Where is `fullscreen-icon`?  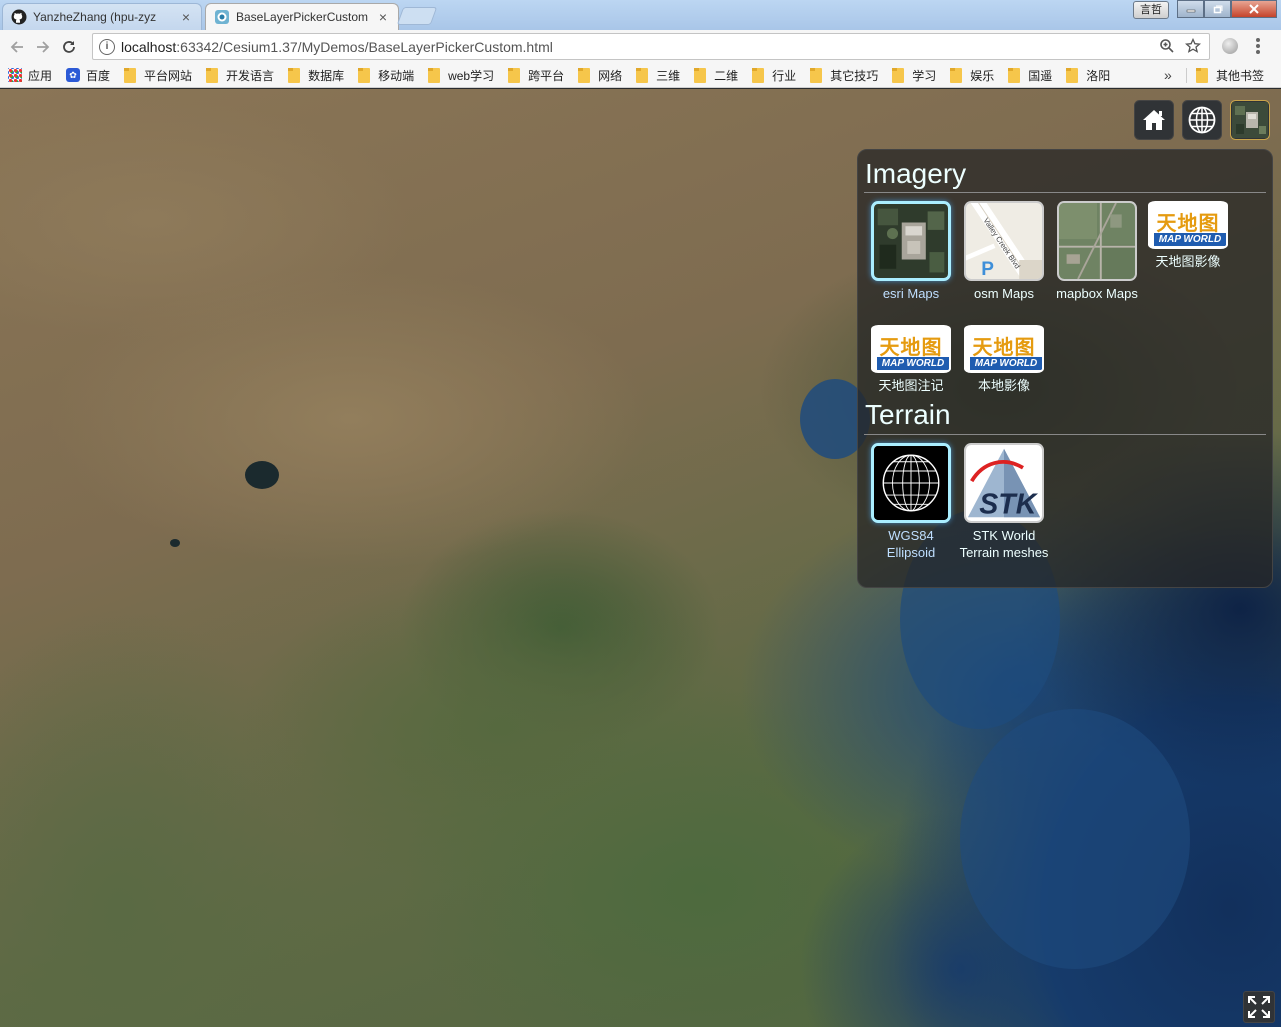 fullscreen-icon is located at coordinates (1259, 1007).